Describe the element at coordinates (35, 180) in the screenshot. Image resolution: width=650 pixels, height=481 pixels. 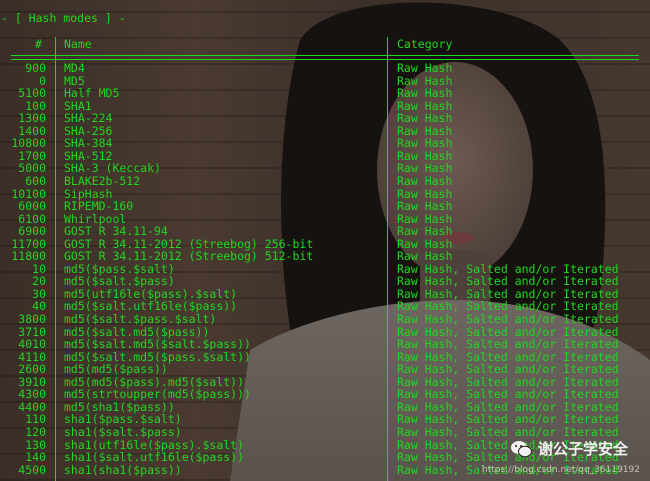
I see `hash-mode-number: 600` at that location.